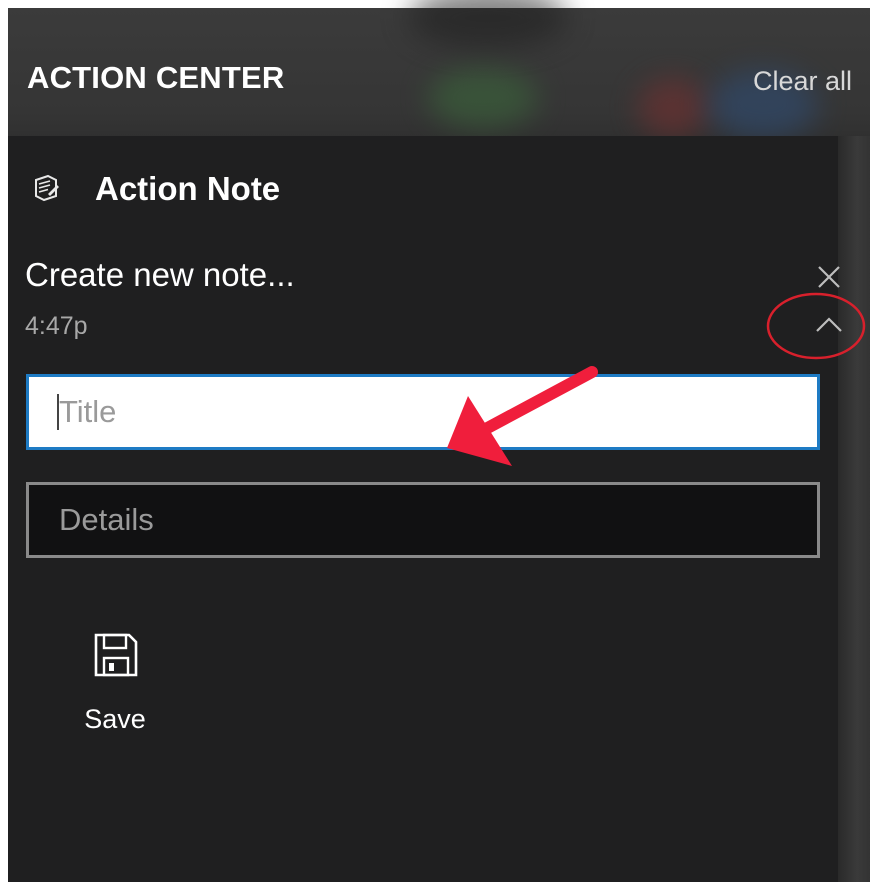  What do you see at coordinates (188, 188) in the screenshot?
I see `app-name: Action Note` at bounding box center [188, 188].